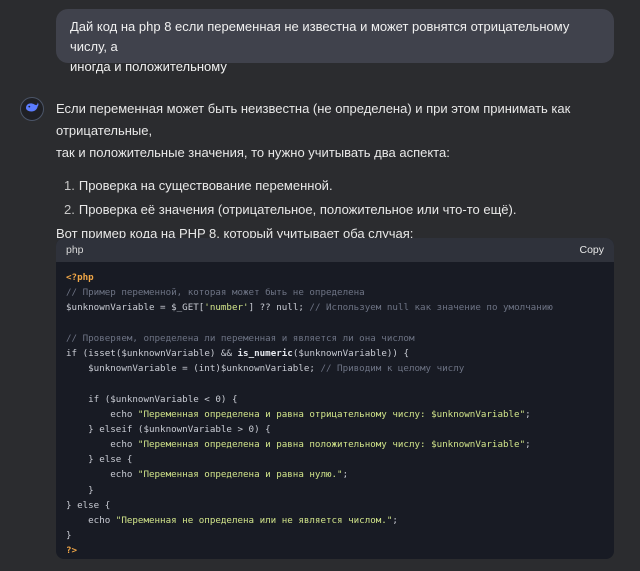  What do you see at coordinates (343, 187) in the screenshot?
I see `list-item: 1. Проверка на существование переменной.` at bounding box center [343, 187].